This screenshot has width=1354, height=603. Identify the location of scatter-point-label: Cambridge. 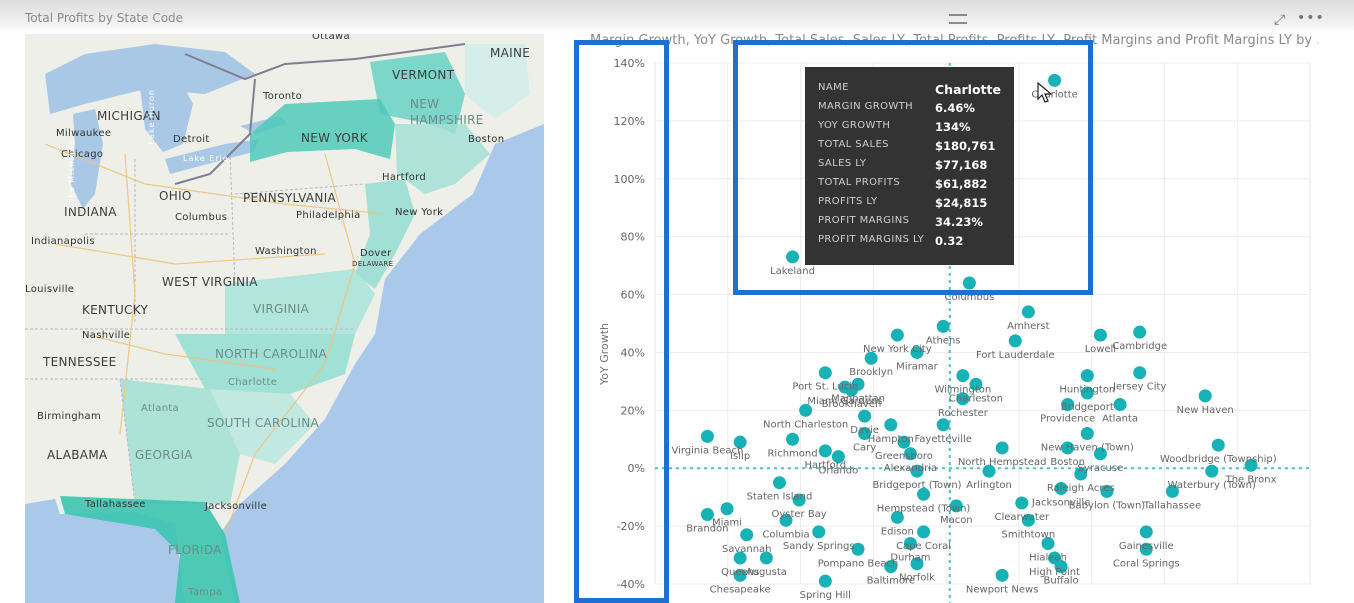
(1139, 346).